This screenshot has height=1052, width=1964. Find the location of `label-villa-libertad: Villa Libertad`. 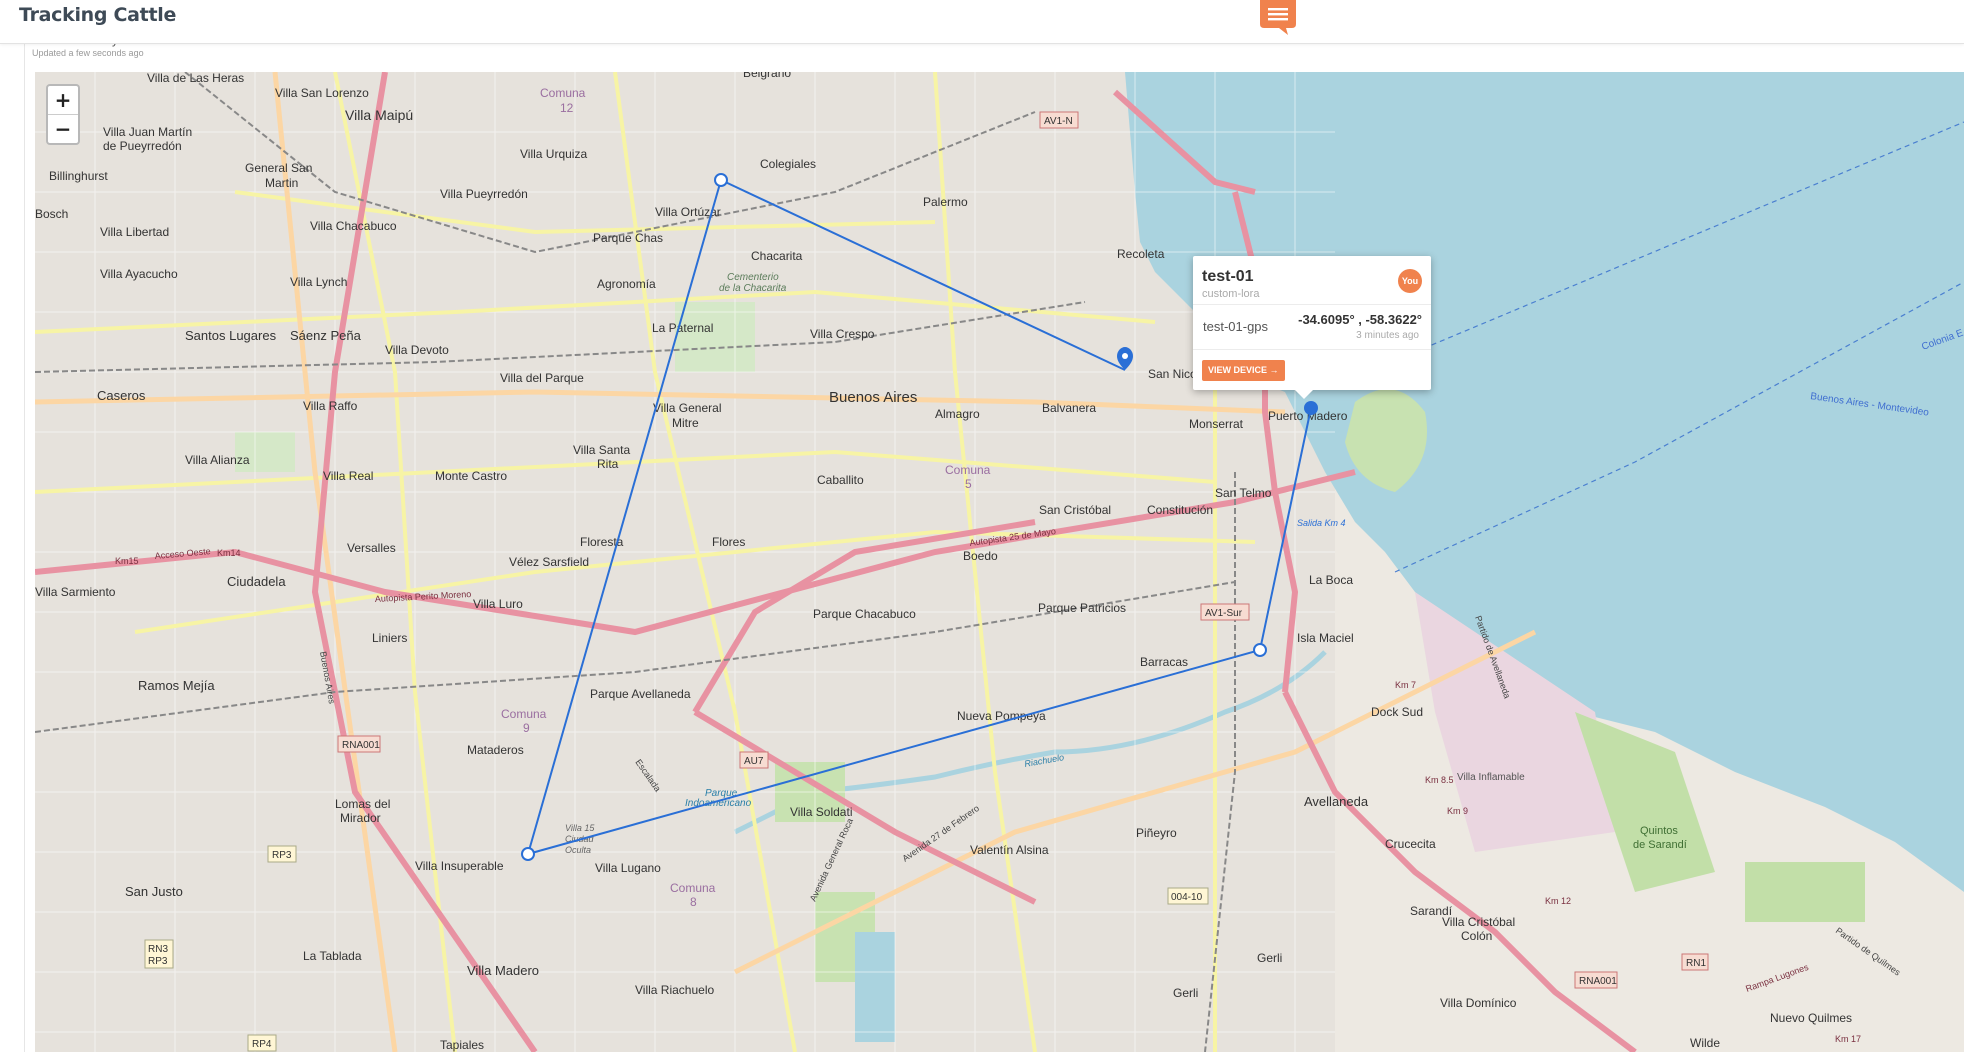

label-villa-libertad: Villa Libertad is located at coordinates (134, 232).